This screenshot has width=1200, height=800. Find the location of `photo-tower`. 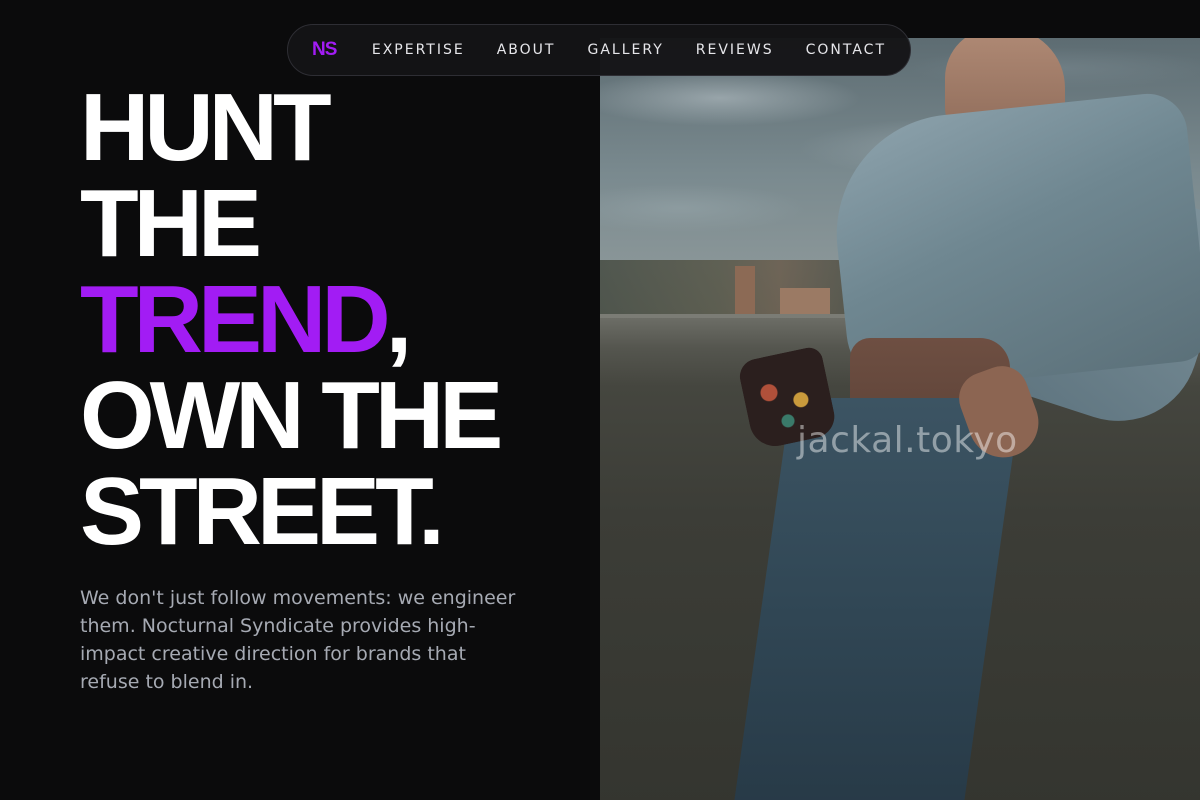

photo-tower is located at coordinates (745, 291).